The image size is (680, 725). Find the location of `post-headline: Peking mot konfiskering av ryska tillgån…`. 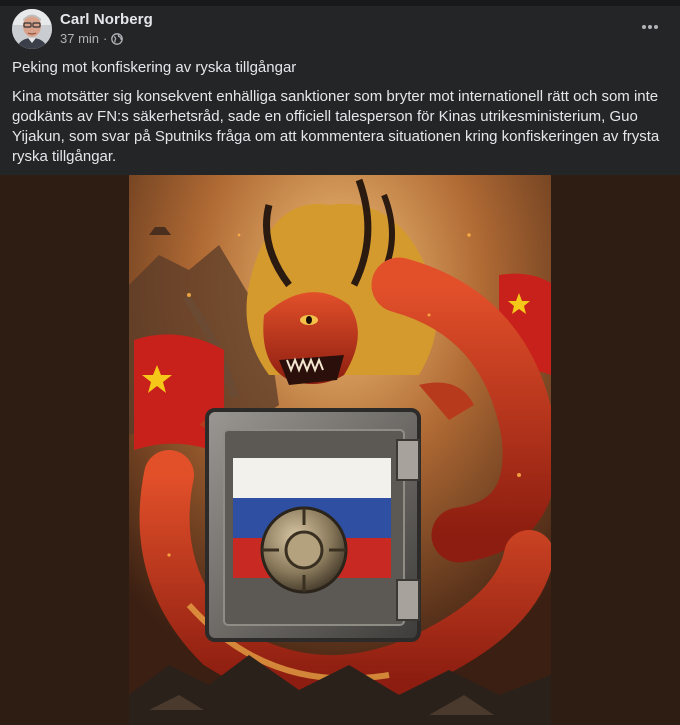

post-headline: Peking mot konfiskering av ryska tillgån… is located at coordinates (154, 67).